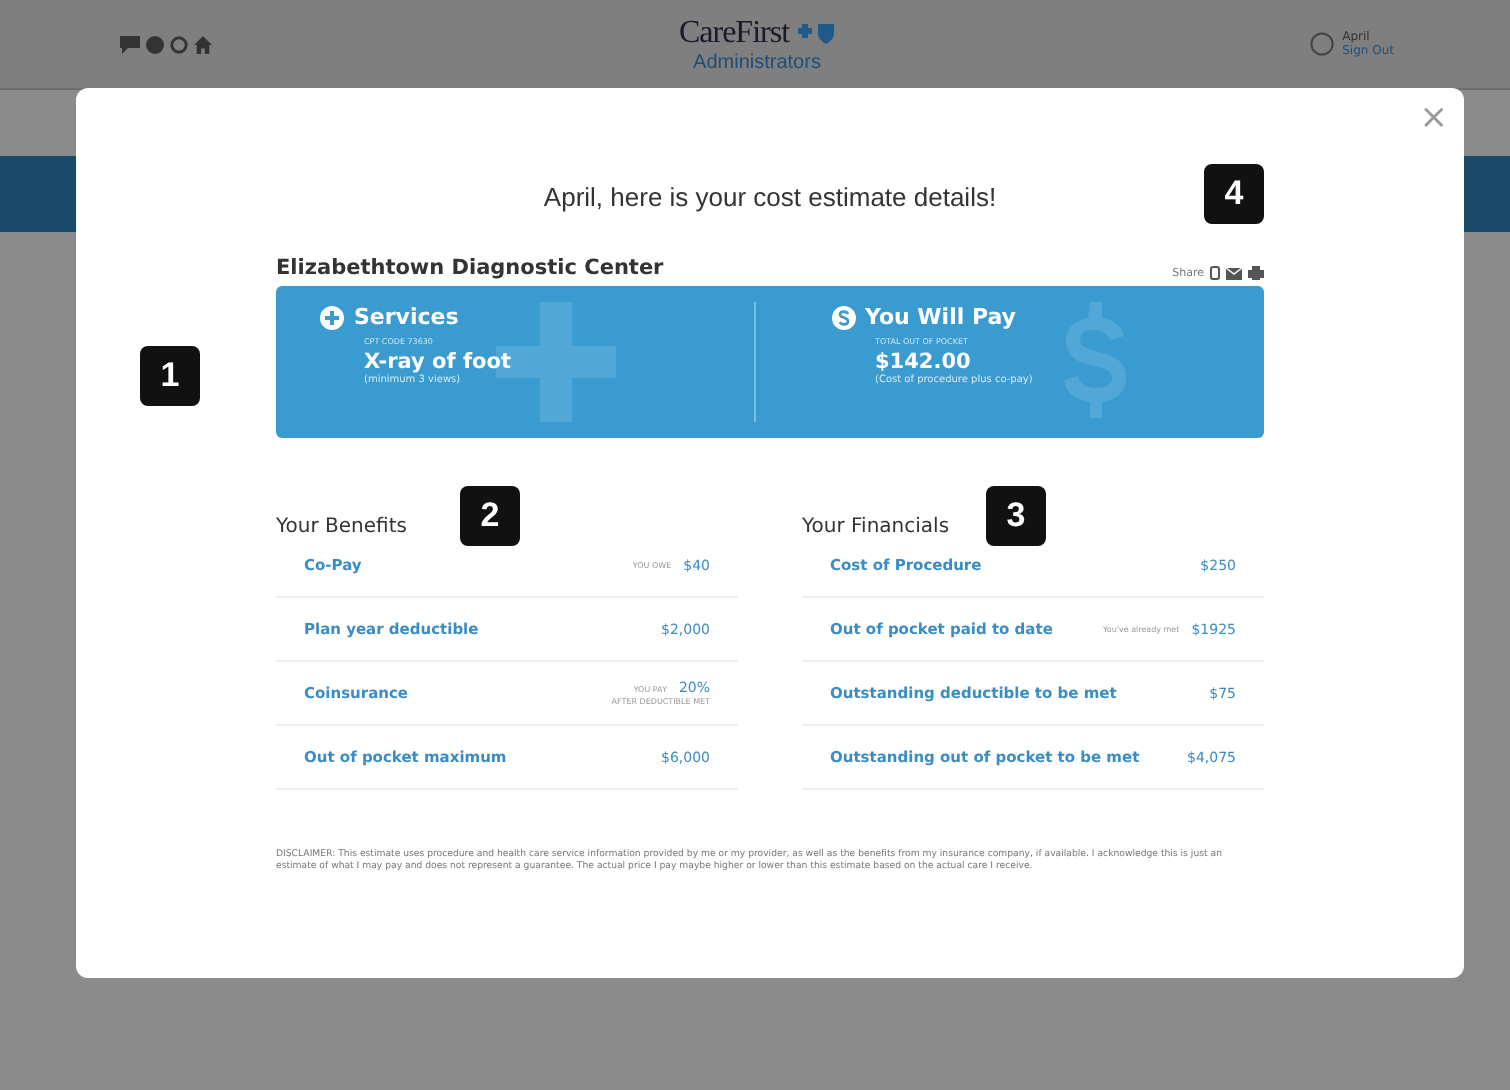 Image resolution: width=1510 pixels, height=1090 pixels. What do you see at coordinates (924, 362) in the screenshot?
I see `summary-value: $142.00` at bounding box center [924, 362].